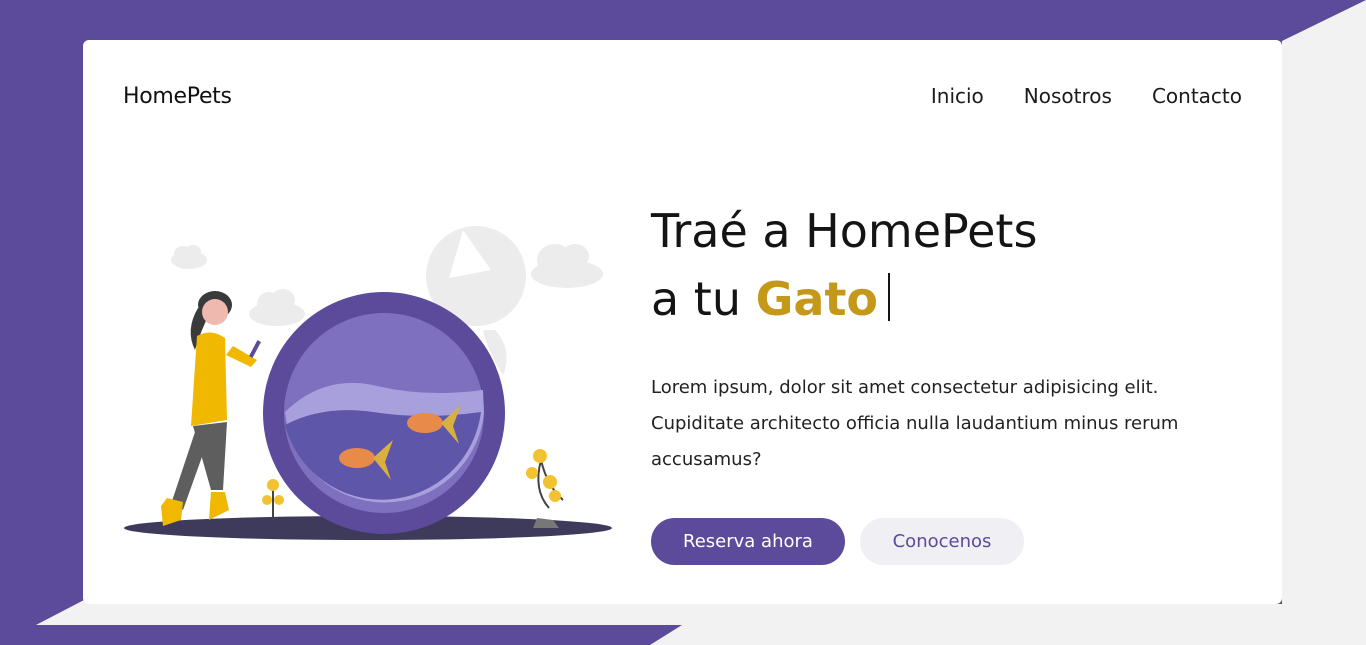  What do you see at coordinates (942, 541) in the screenshot?
I see `learn-more-button: Conocenos` at bounding box center [942, 541].